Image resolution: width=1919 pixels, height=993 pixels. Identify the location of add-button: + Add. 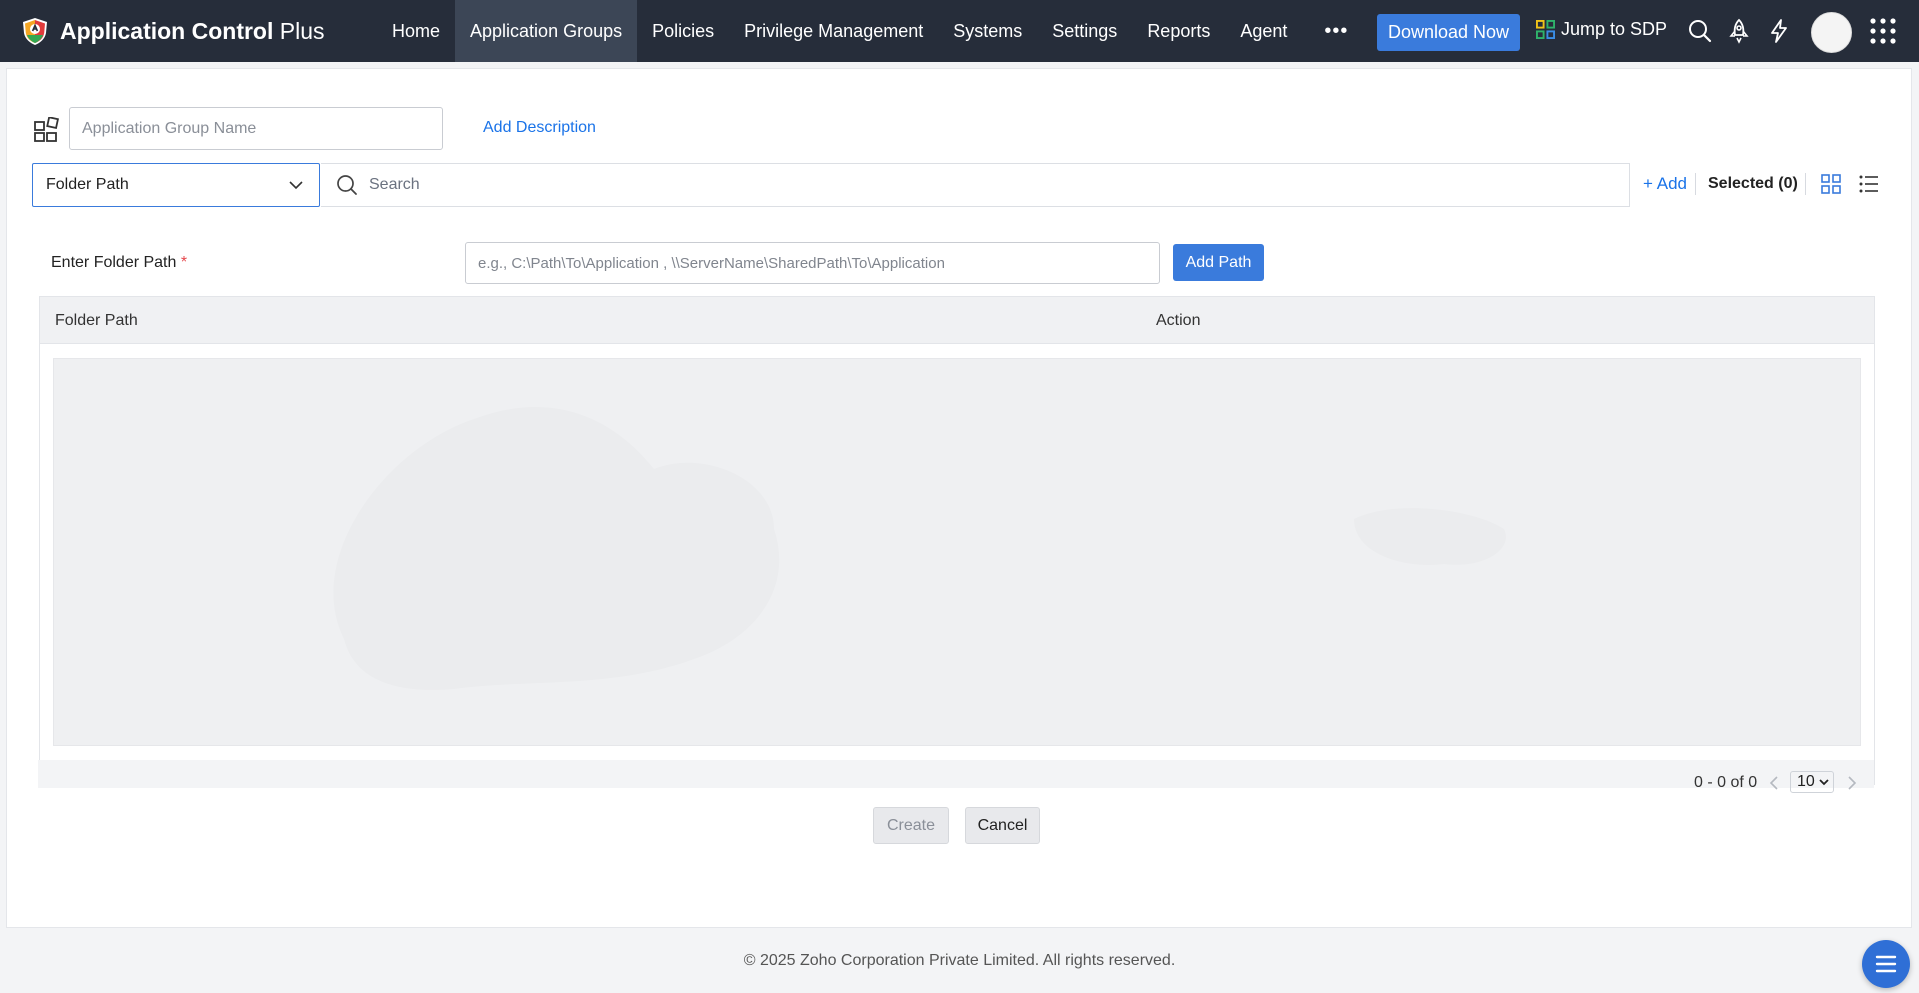
(1665, 184).